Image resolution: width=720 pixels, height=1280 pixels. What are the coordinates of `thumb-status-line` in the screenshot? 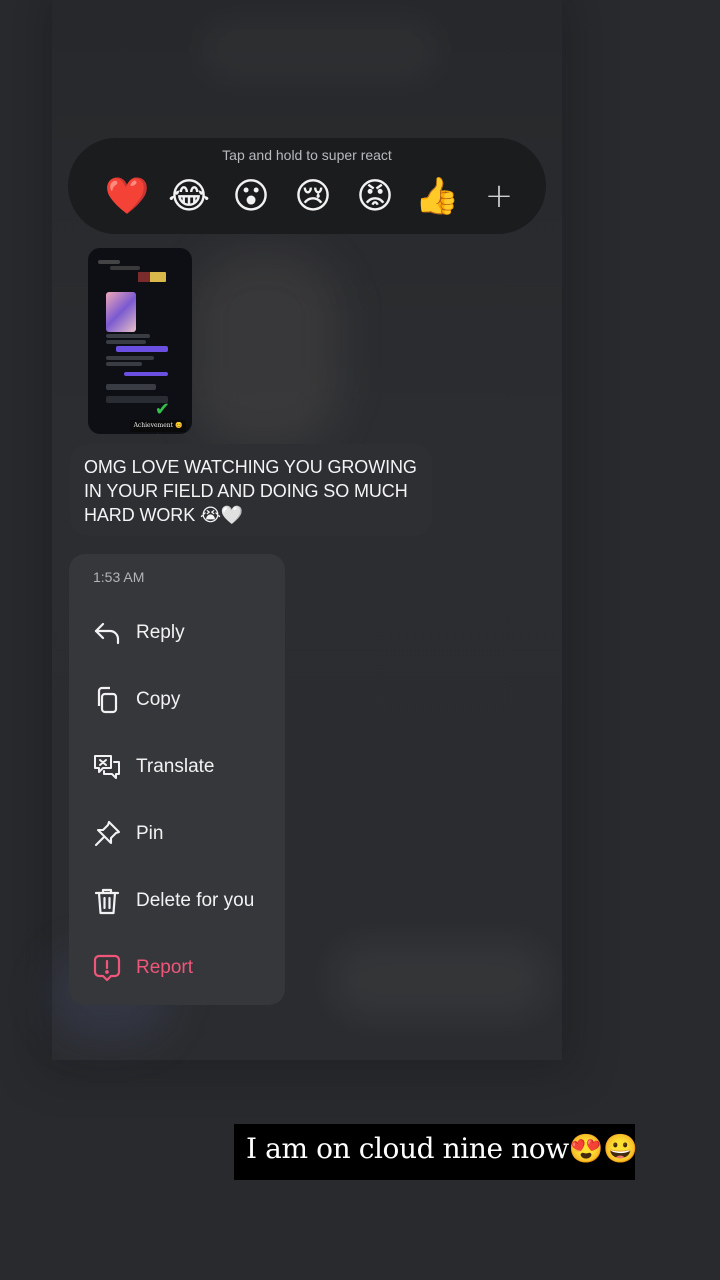 It's located at (109, 262).